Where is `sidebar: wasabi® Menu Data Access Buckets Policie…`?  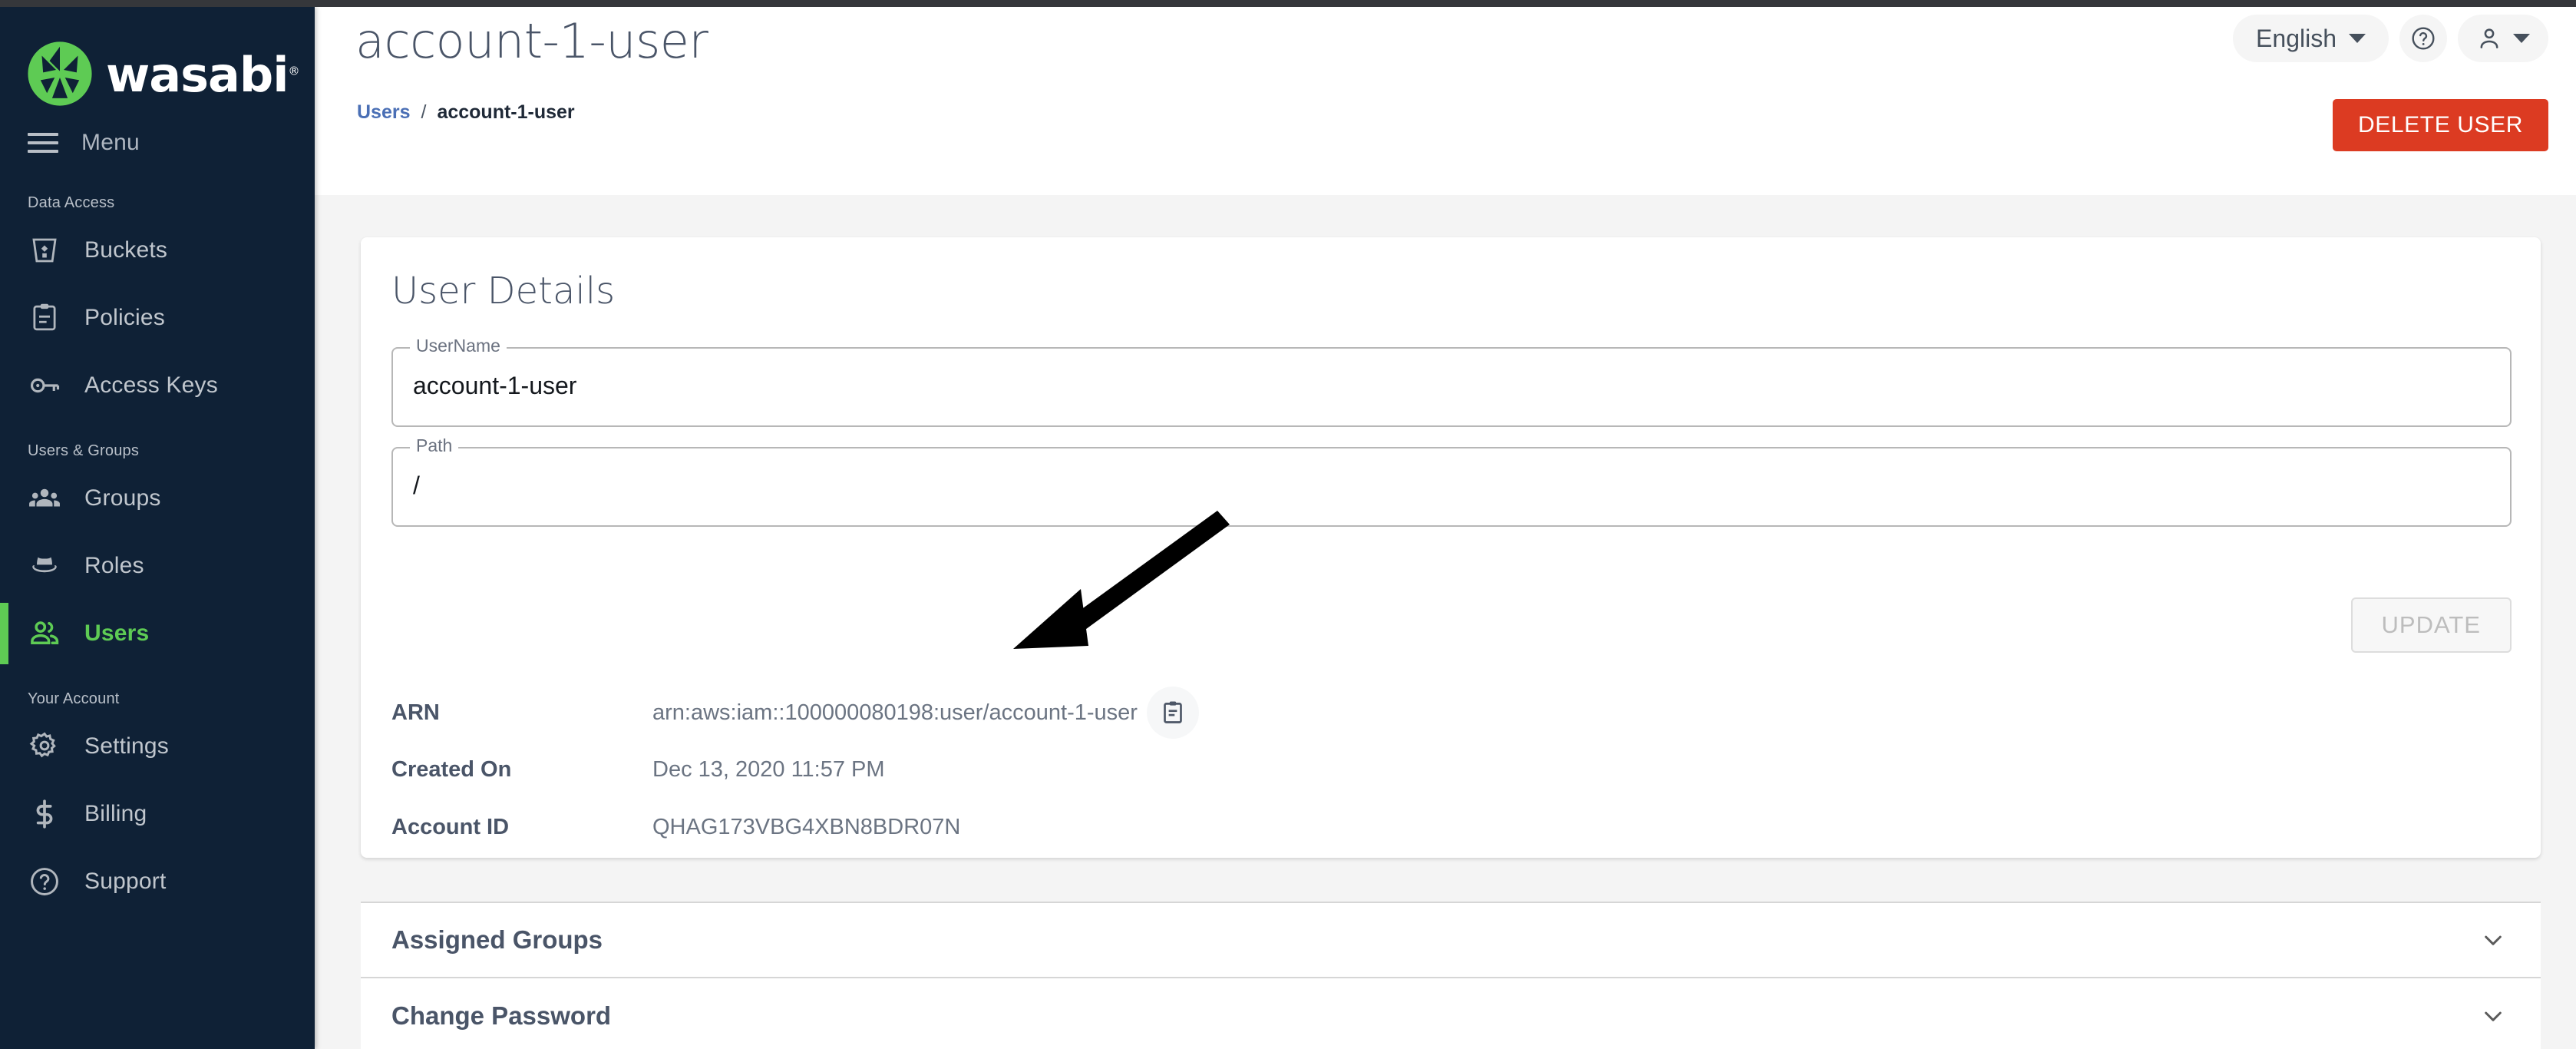
sidebar: wasabi® Menu Data Access Buckets Policie… is located at coordinates (157, 528).